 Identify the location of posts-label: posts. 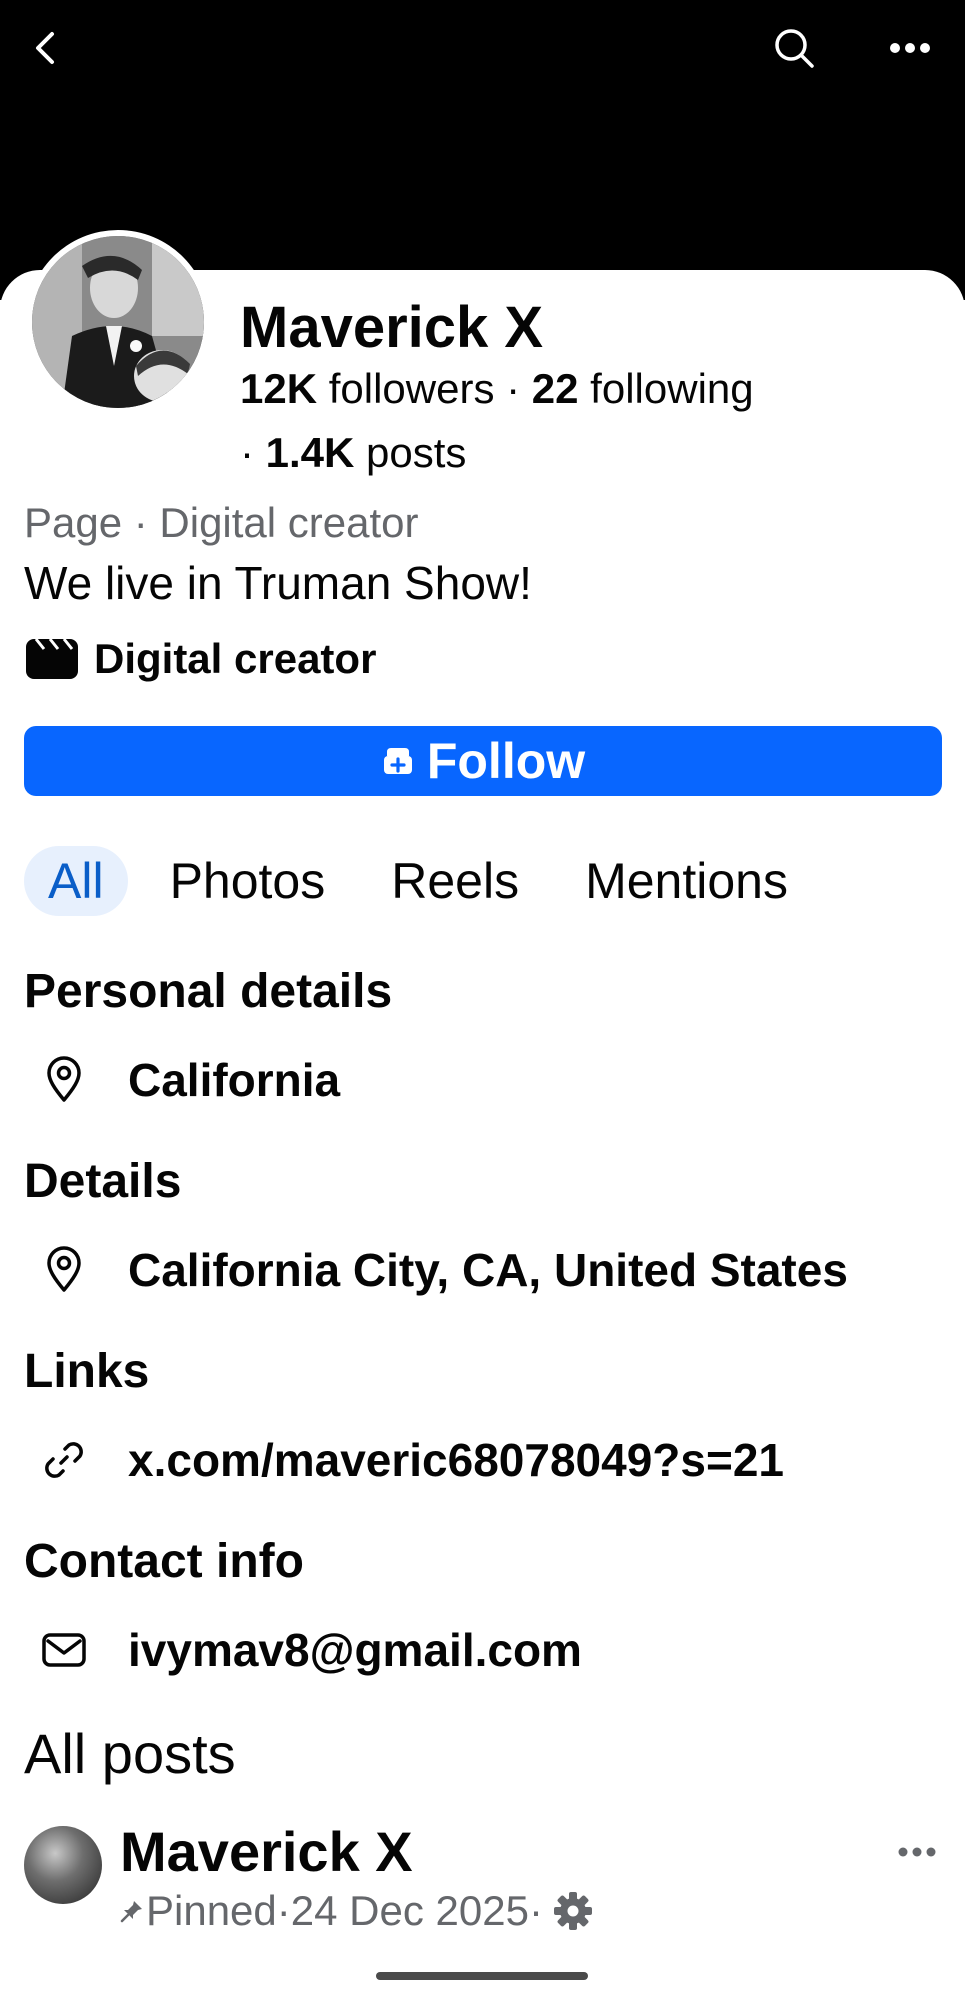
(410, 452).